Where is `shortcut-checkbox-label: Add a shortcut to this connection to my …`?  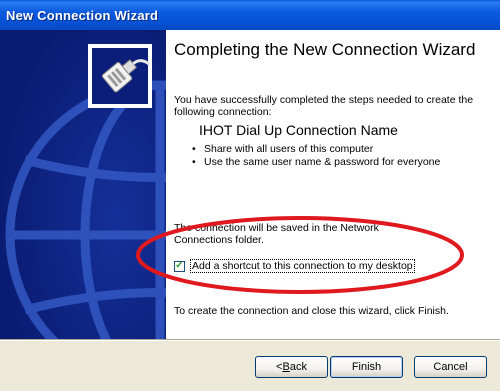
shortcut-checkbox-label: Add a shortcut to this connection to my … is located at coordinates (302, 266).